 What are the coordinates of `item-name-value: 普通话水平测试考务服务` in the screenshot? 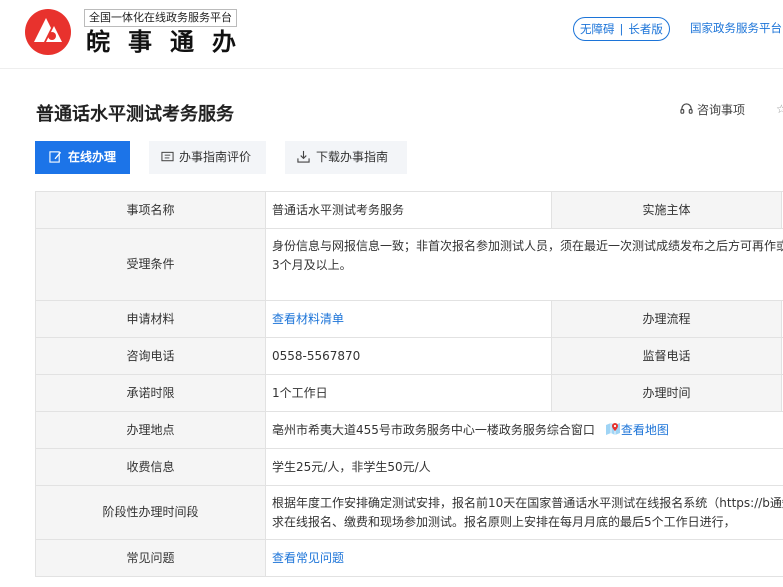 It's located at (408, 210).